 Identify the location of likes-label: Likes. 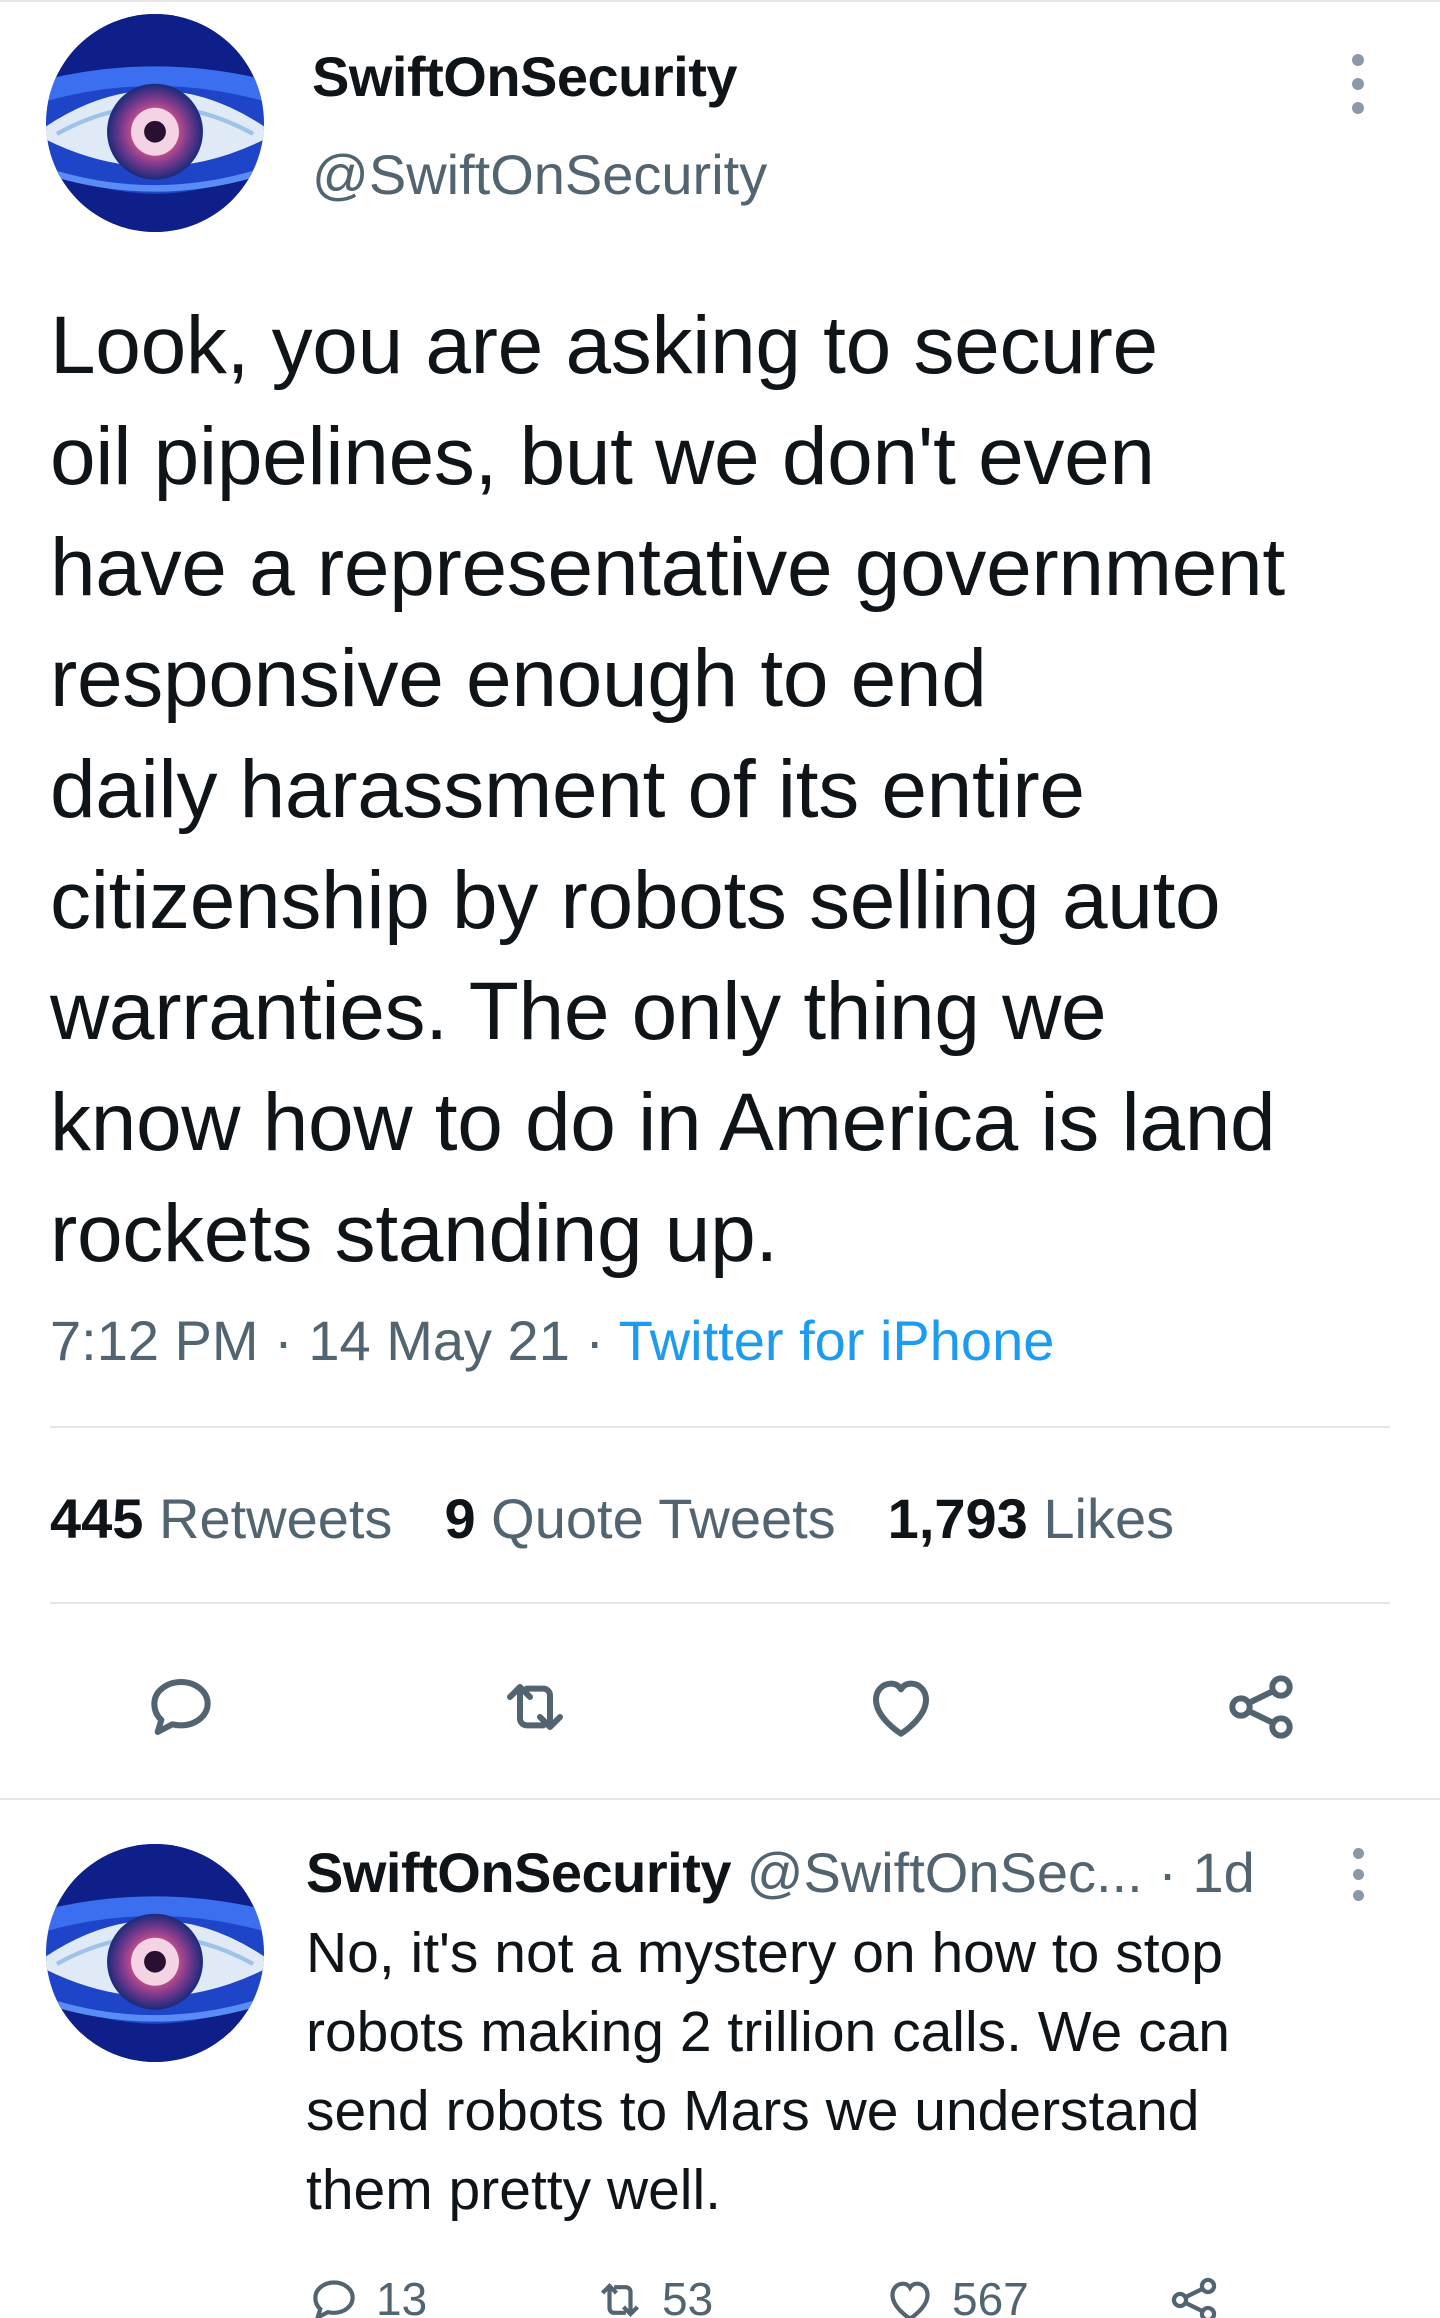
(1109, 1518).